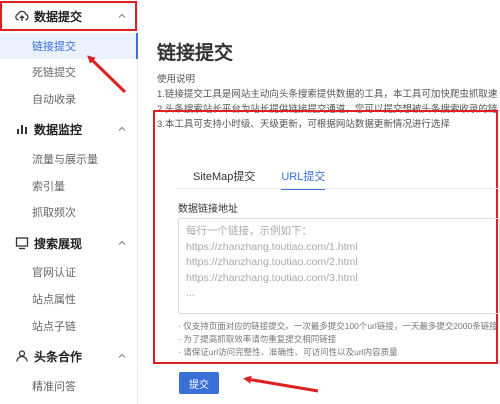 This screenshot has width=500, height=404. Describe the element at coordinates (259, 179) in the screenshot. I see `submit-tabs: SiteMap提交 URL提交` at that location.